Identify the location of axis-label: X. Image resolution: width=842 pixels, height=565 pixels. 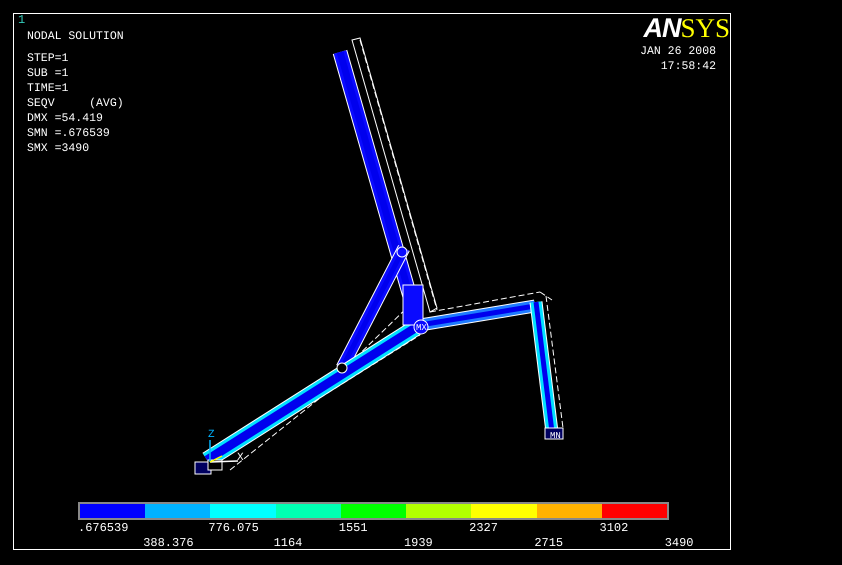
(240, 458).